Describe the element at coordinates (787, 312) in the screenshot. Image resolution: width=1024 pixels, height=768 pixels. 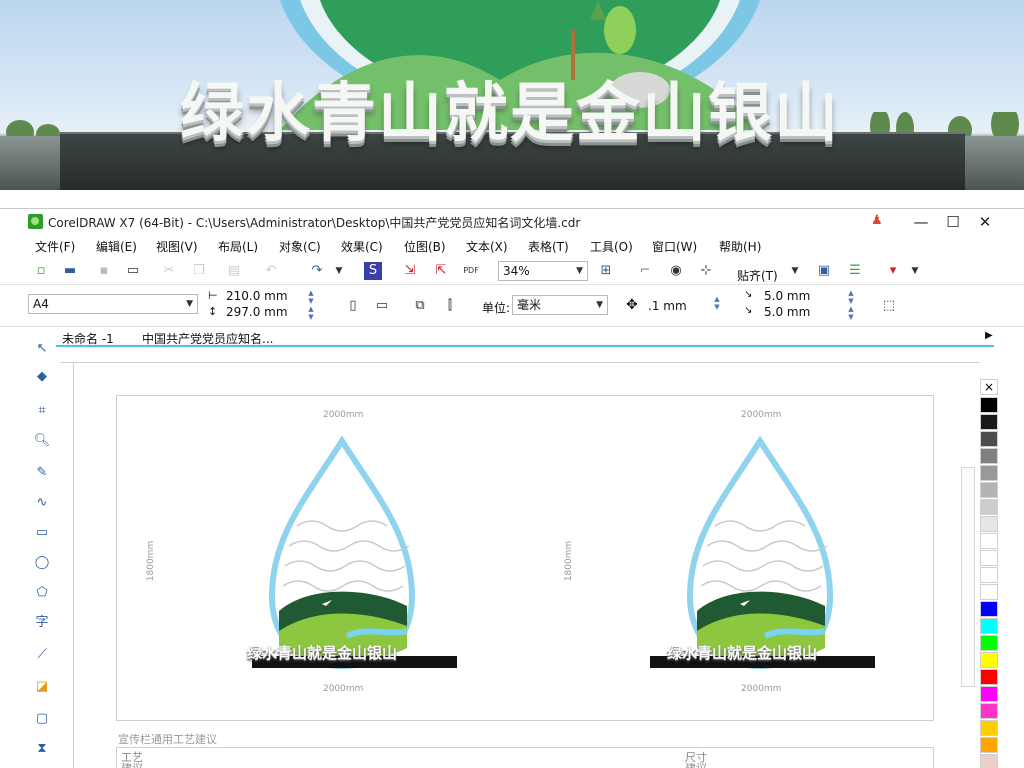
I see `duplicate-distance-y-field: 5.0 mm` at that location.